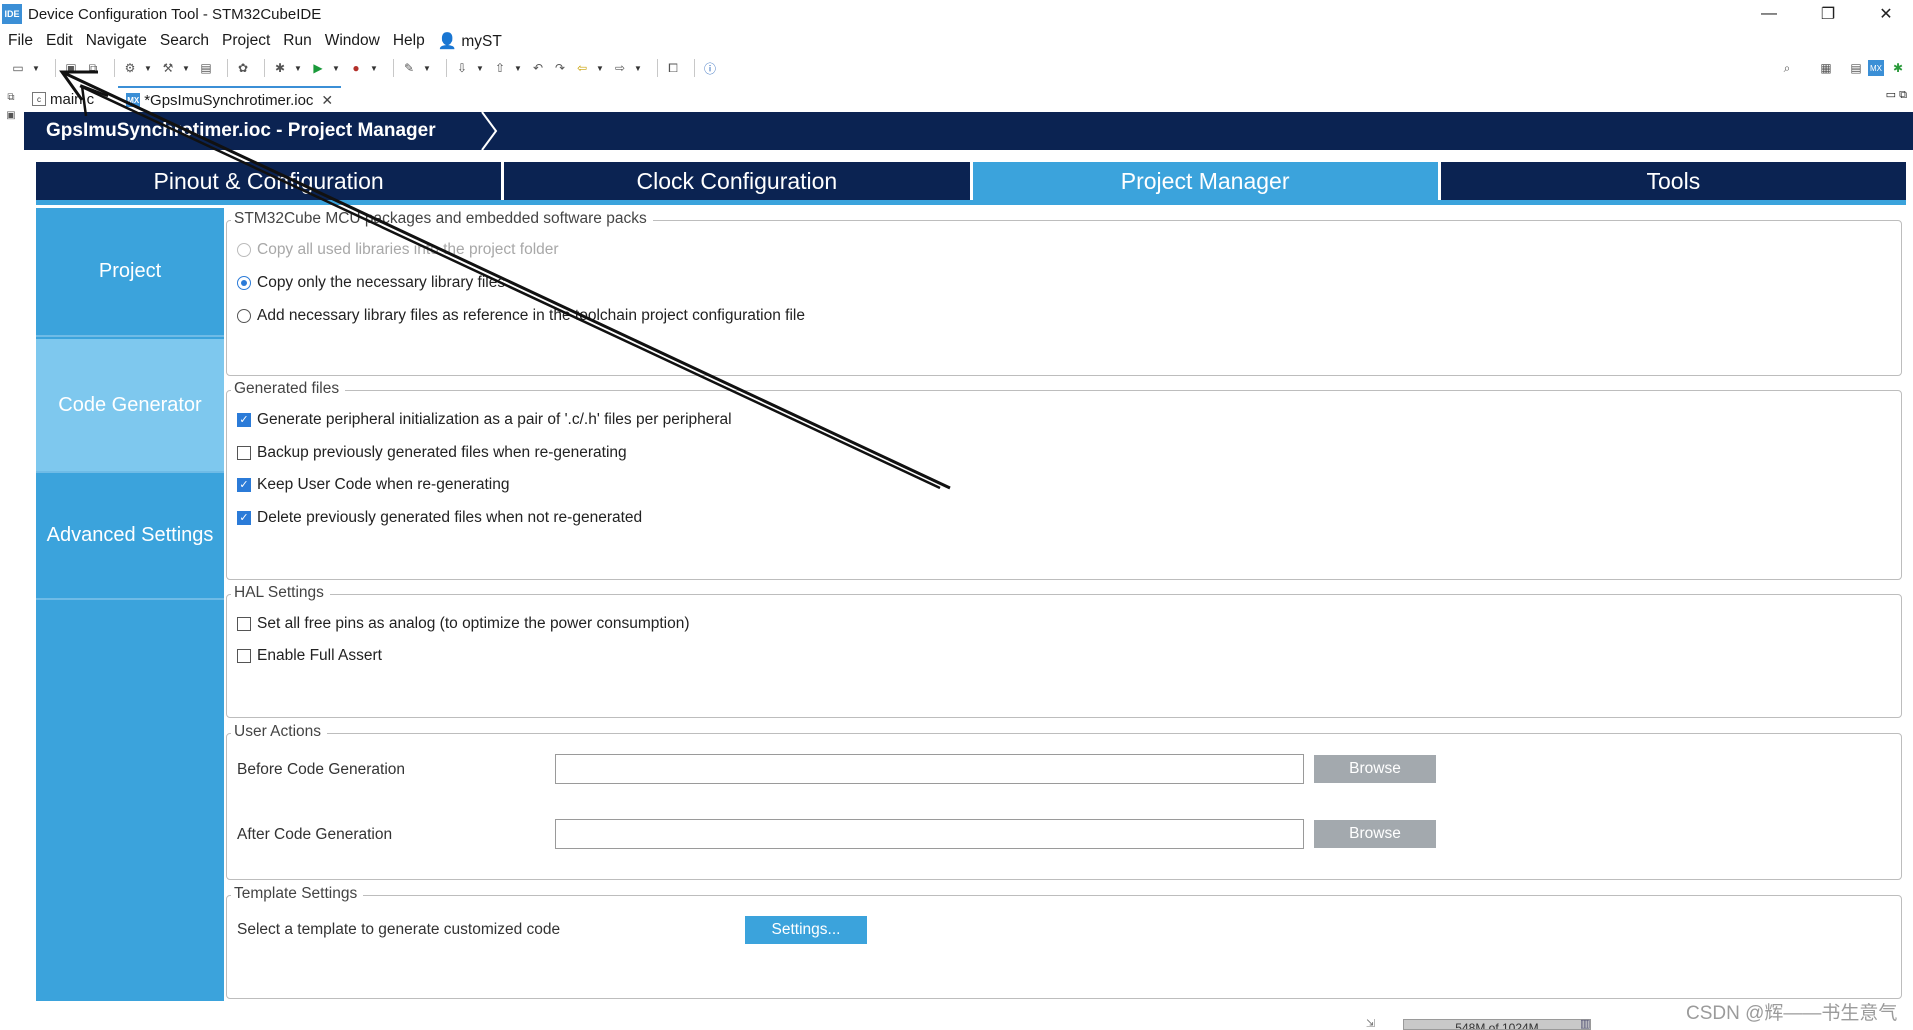  What do you see at coordinates (20, 41) in the screenshot?
I see `menu-file: File` at bounding box center [20, 41].